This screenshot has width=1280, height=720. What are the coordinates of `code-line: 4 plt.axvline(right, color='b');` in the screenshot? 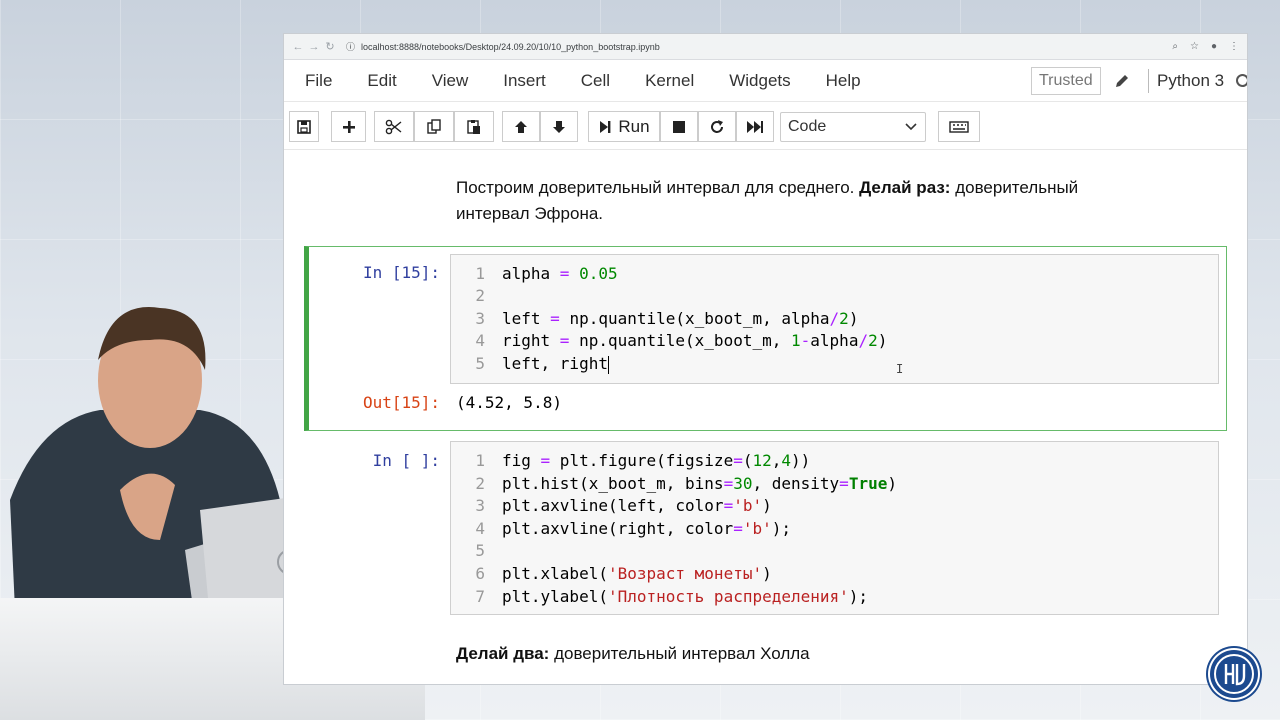 It's located at (633, 528).